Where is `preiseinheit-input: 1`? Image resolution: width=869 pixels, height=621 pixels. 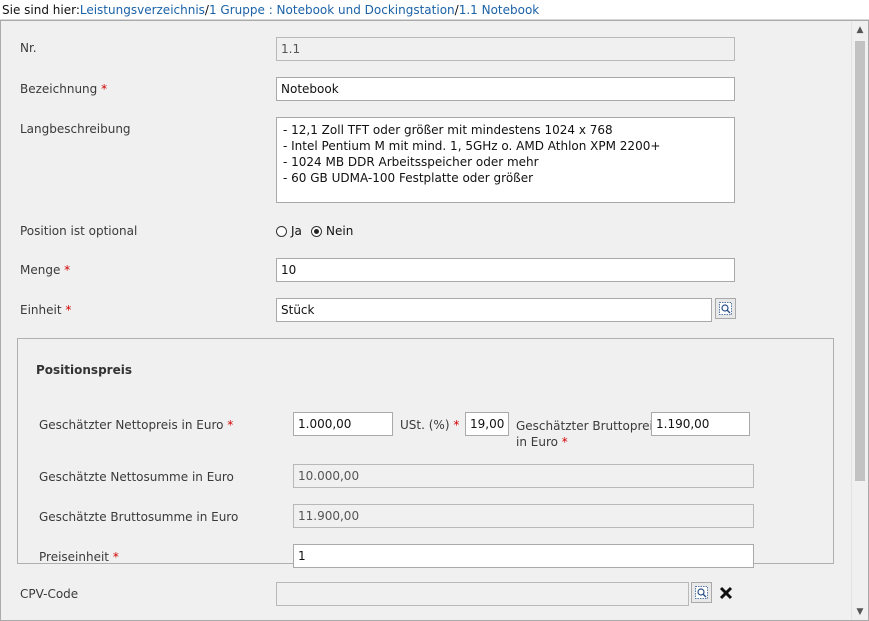
preiseinheit-input: 1 is located at coordinates (523, 556).